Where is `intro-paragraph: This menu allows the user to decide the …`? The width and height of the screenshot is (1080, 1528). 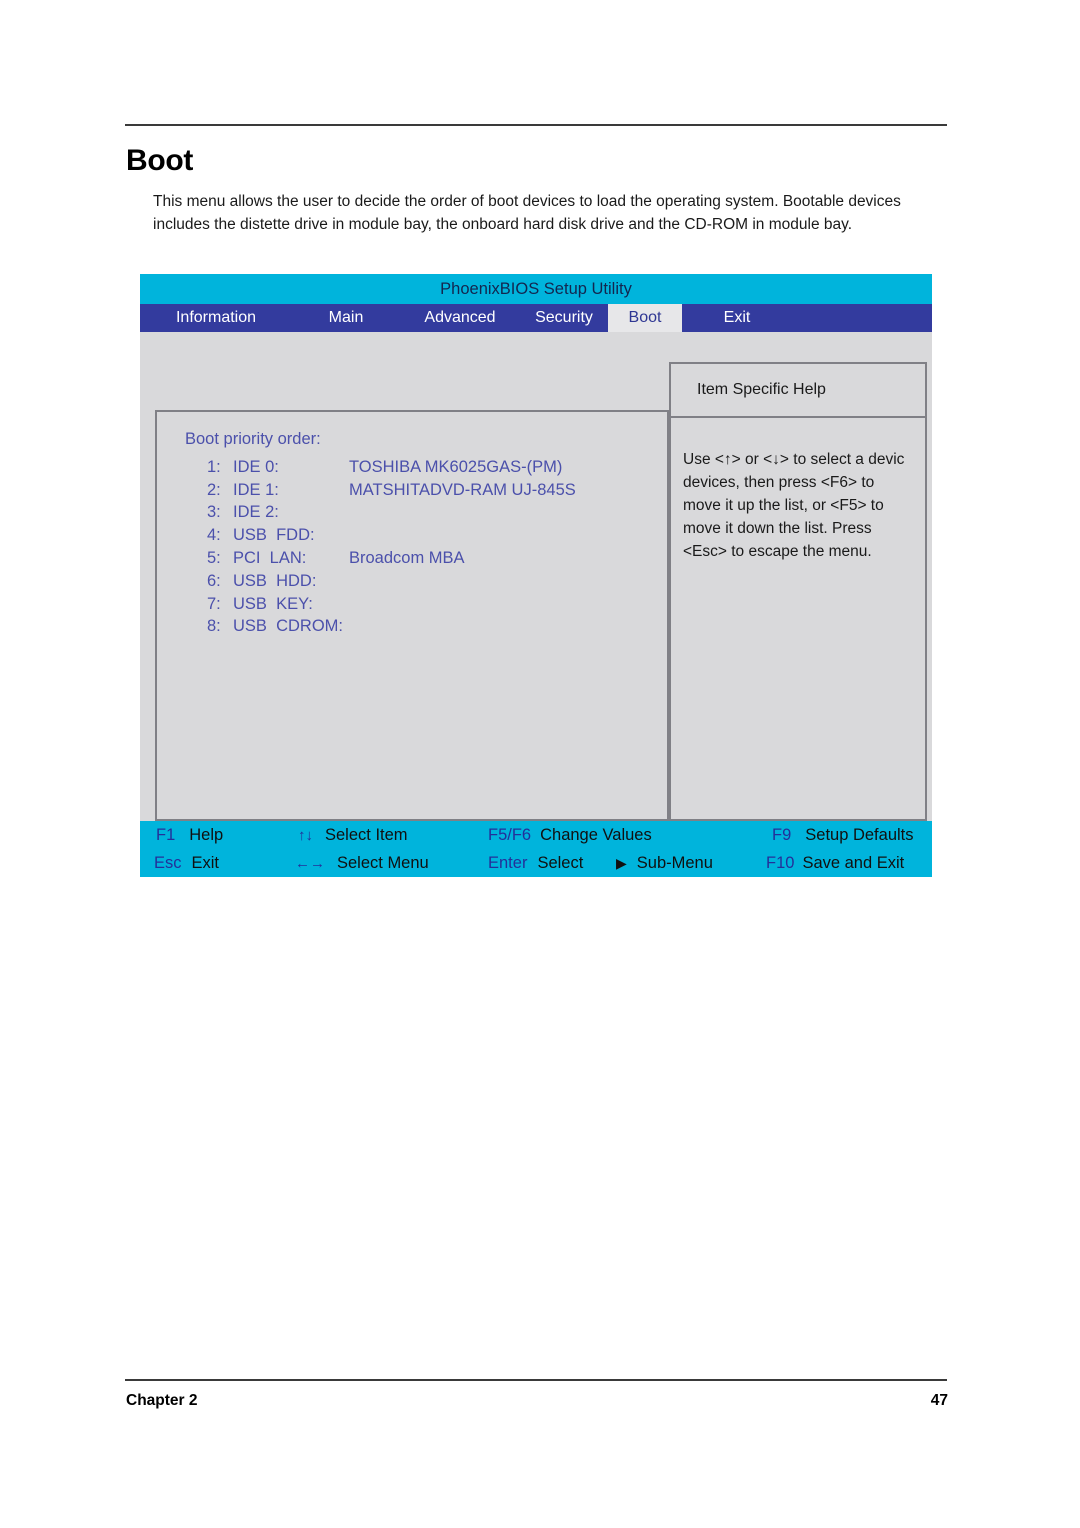 intro-paragraph: This menu allows the user to decide the … is located at coordinates (527, 213).